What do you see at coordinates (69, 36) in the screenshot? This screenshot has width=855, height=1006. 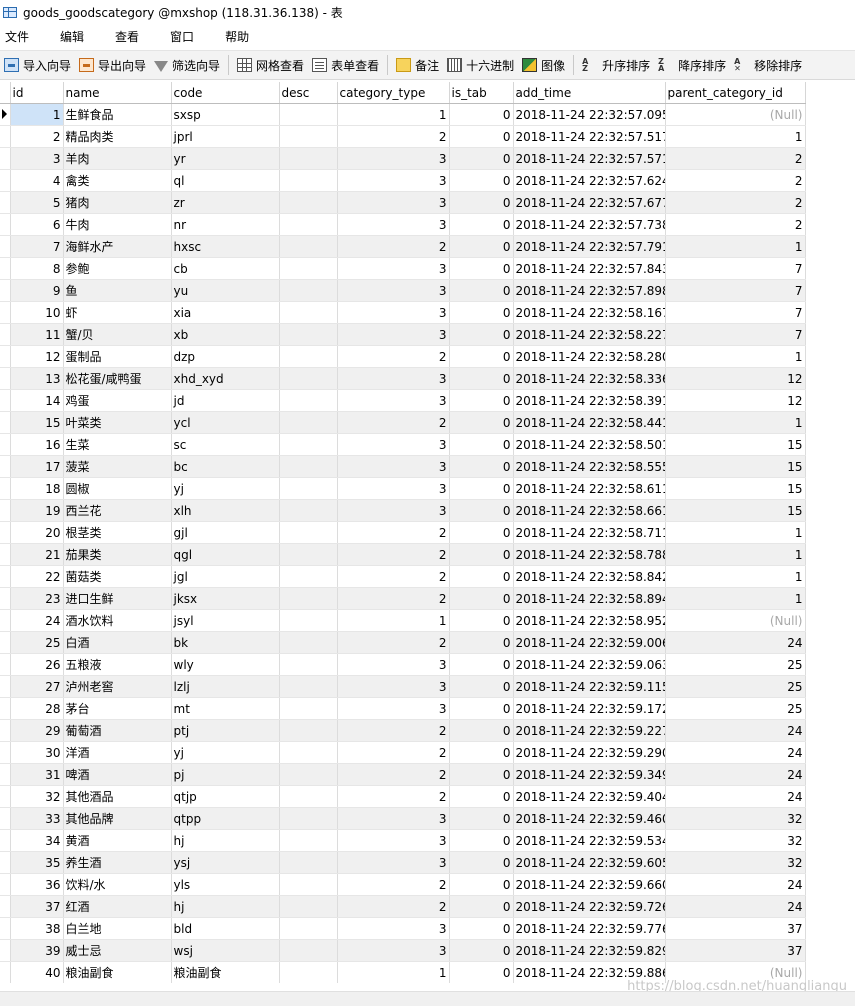 I see `menu-edit: 编辑` at bounding box center [69, 36].